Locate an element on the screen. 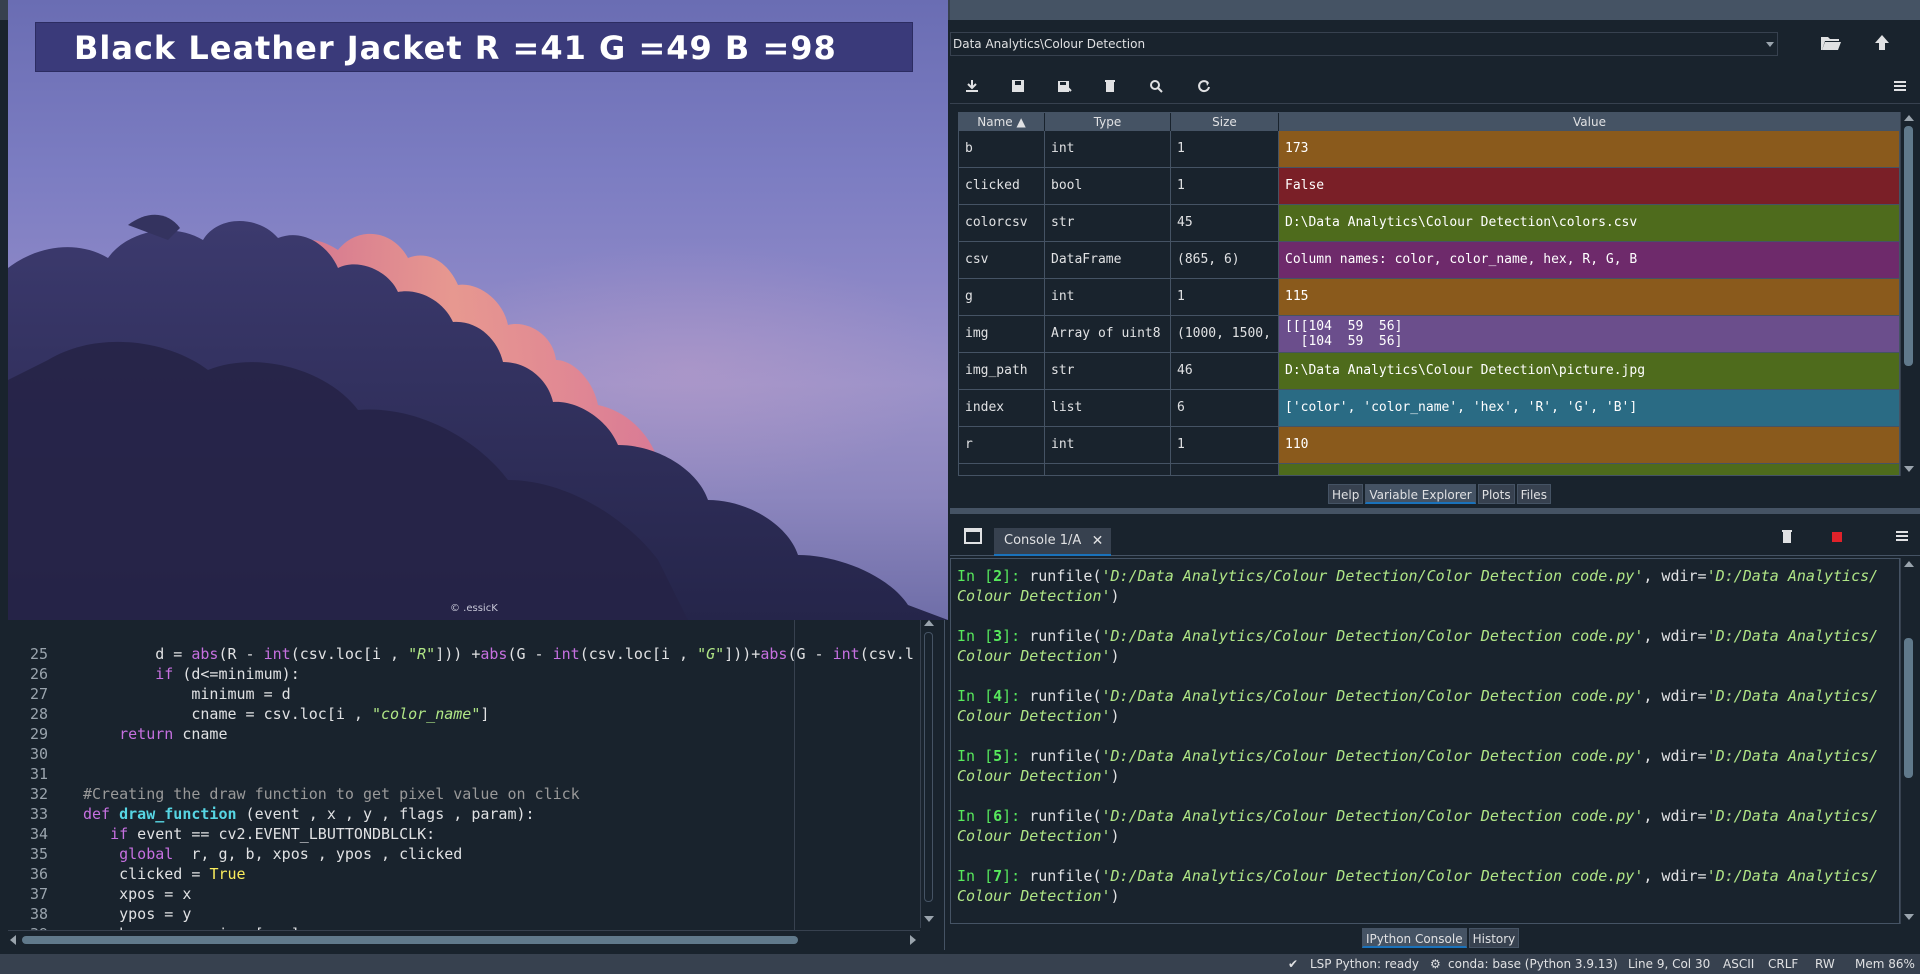  variable-explorer-scrollbar is located at coordinates (1908, 294).